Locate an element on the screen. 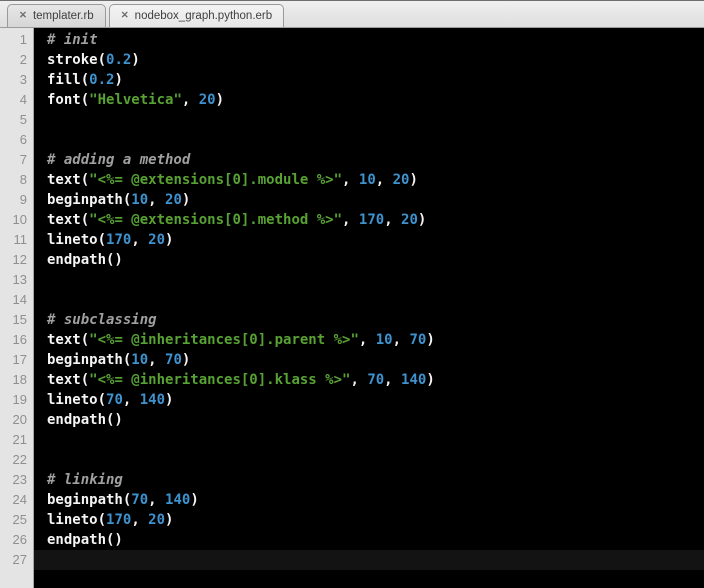  code-line: # adding a method is located at coordinates (369, 160).